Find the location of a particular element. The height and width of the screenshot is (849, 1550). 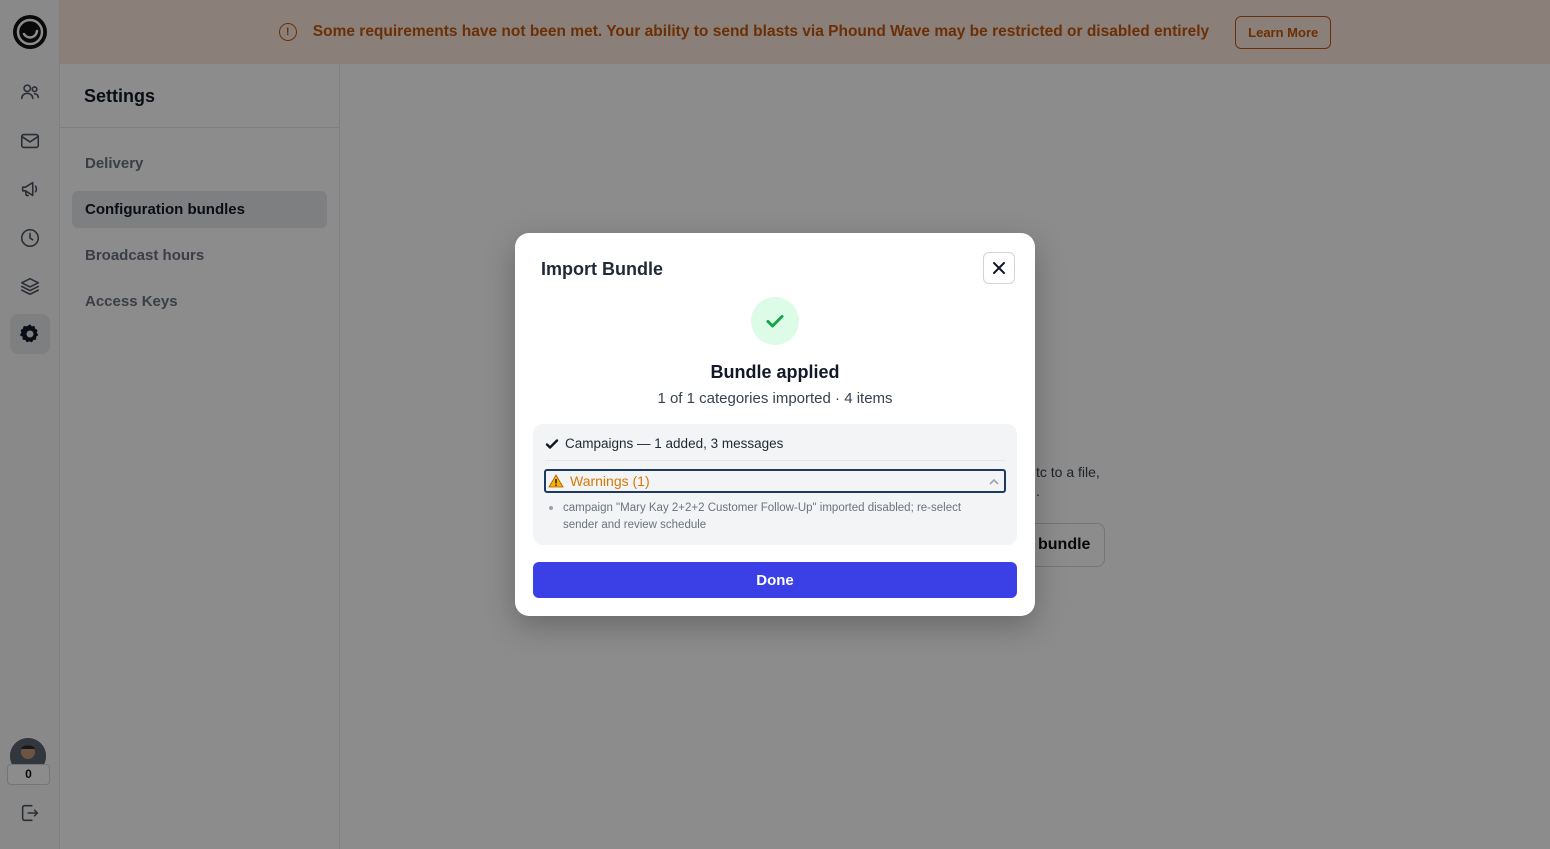

close-icon is located at coordinates (999, 268).